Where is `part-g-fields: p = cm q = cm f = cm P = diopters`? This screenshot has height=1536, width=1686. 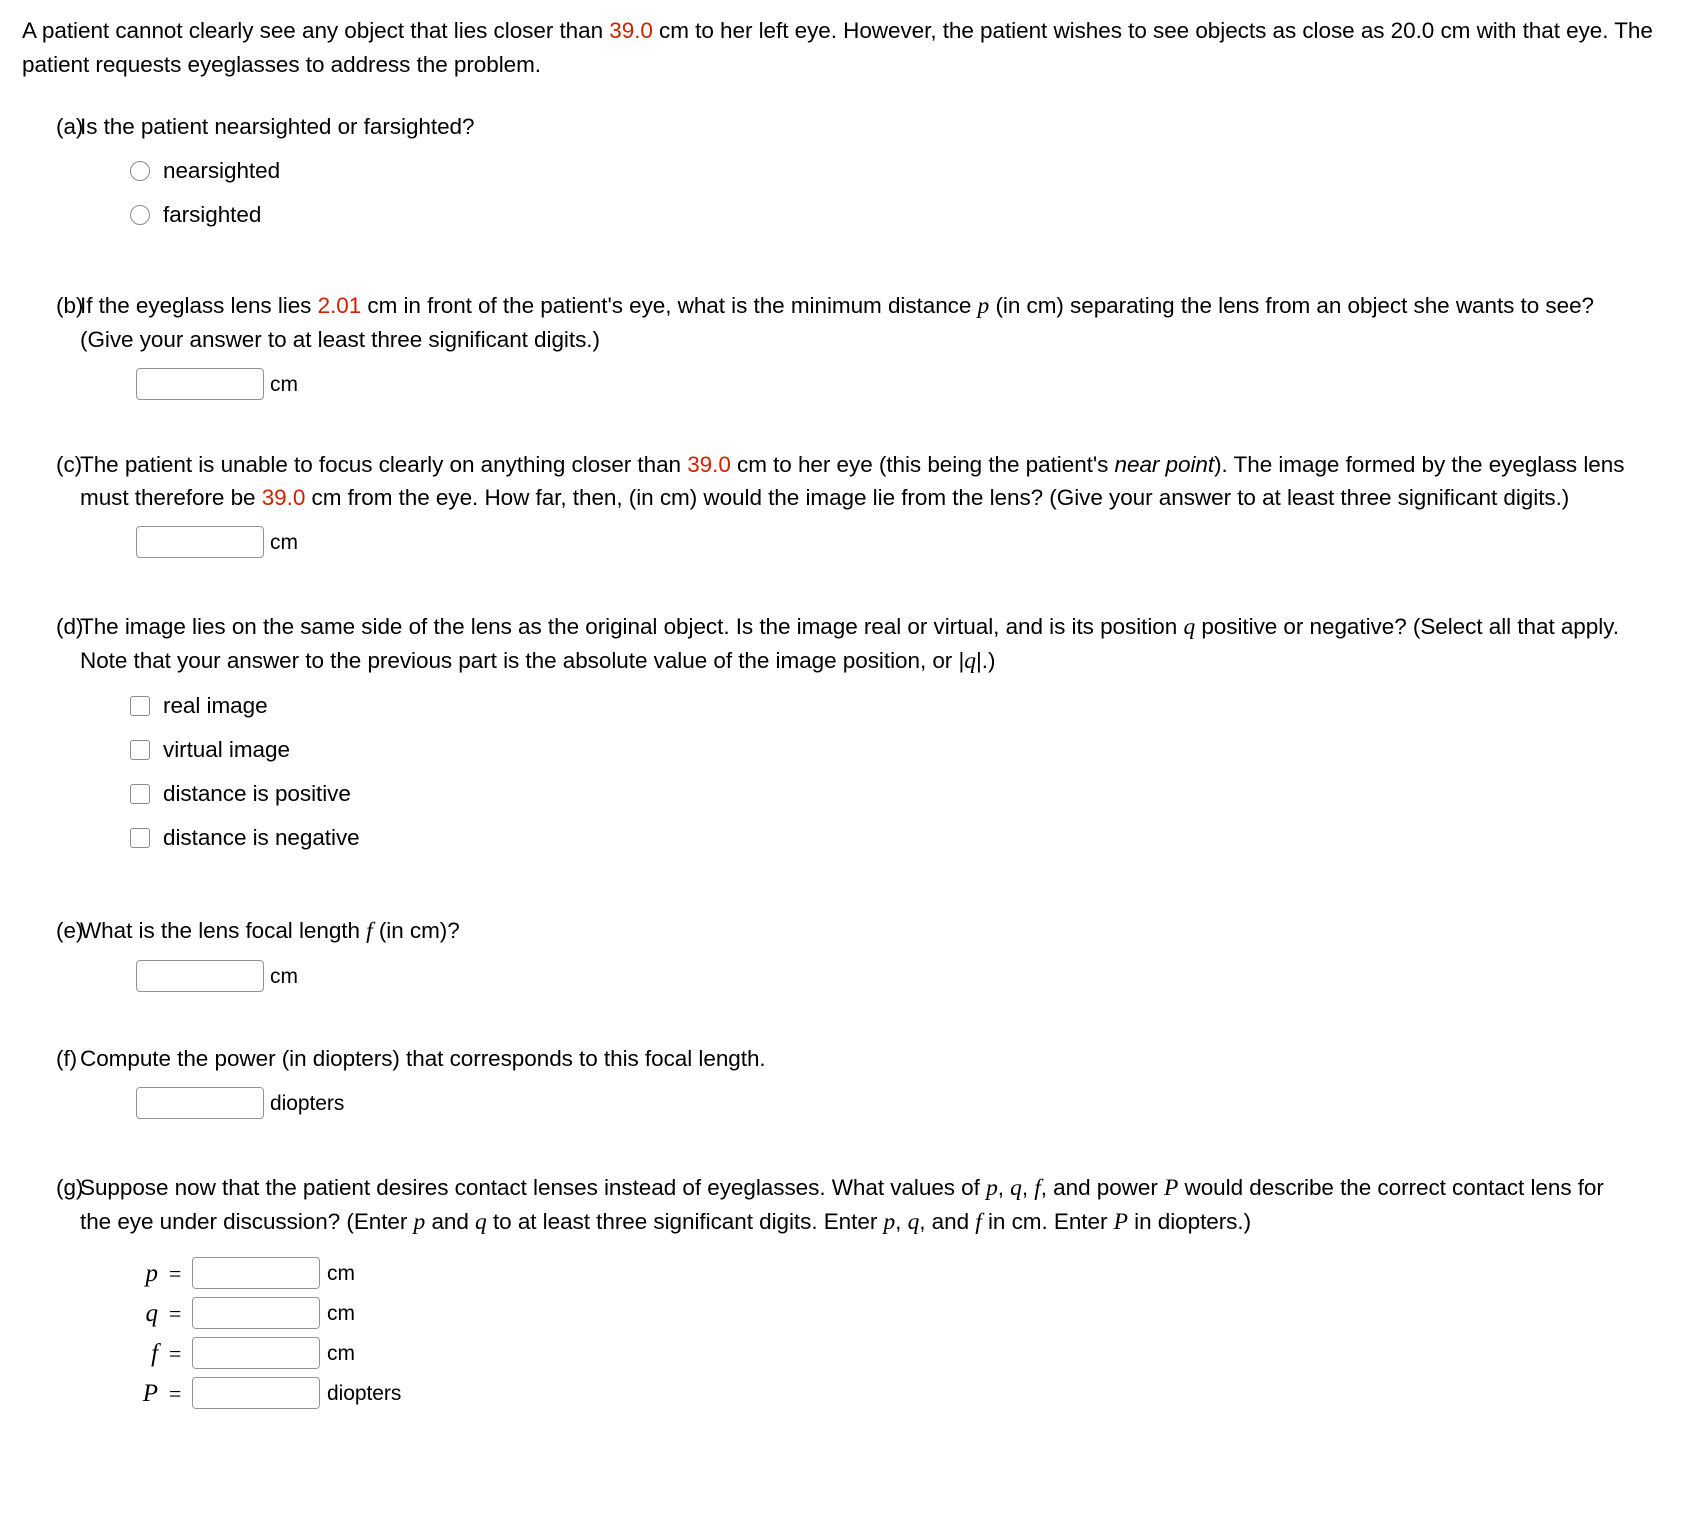
part-g-fields: p = cm q = cm f = cm P = diopters is located at coordinates (854, 1333).